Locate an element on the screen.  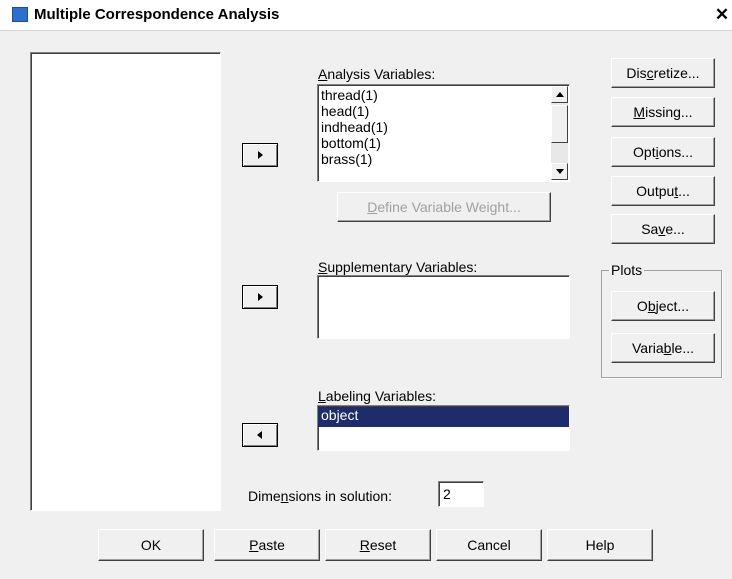
list-item: brass(1) is located at coordinates (443, 159).